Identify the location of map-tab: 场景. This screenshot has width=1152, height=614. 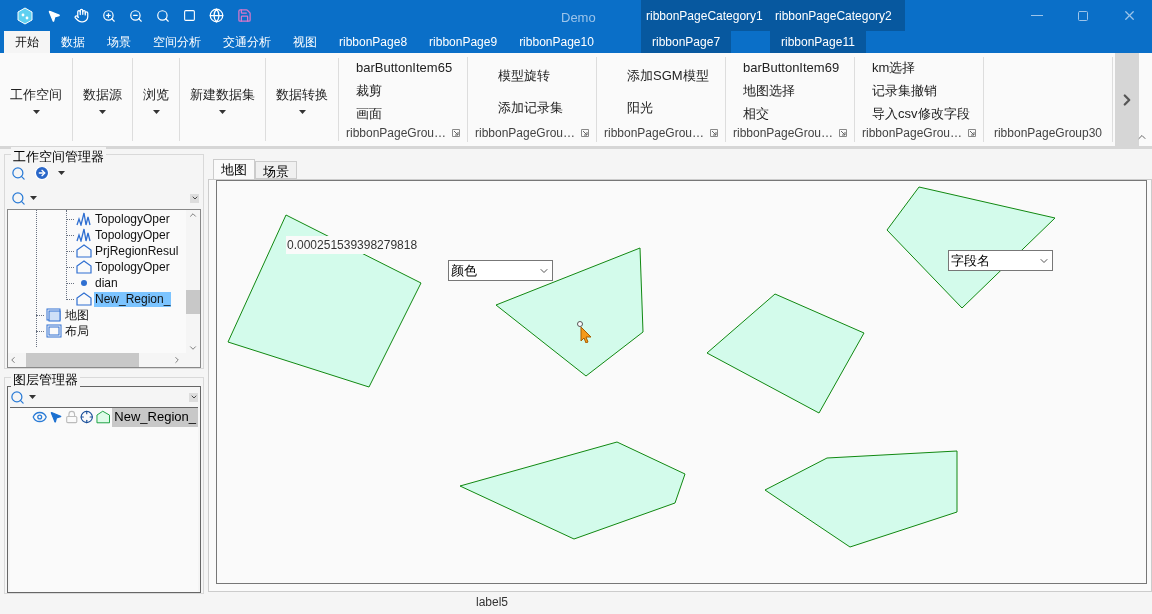
(276, 170).